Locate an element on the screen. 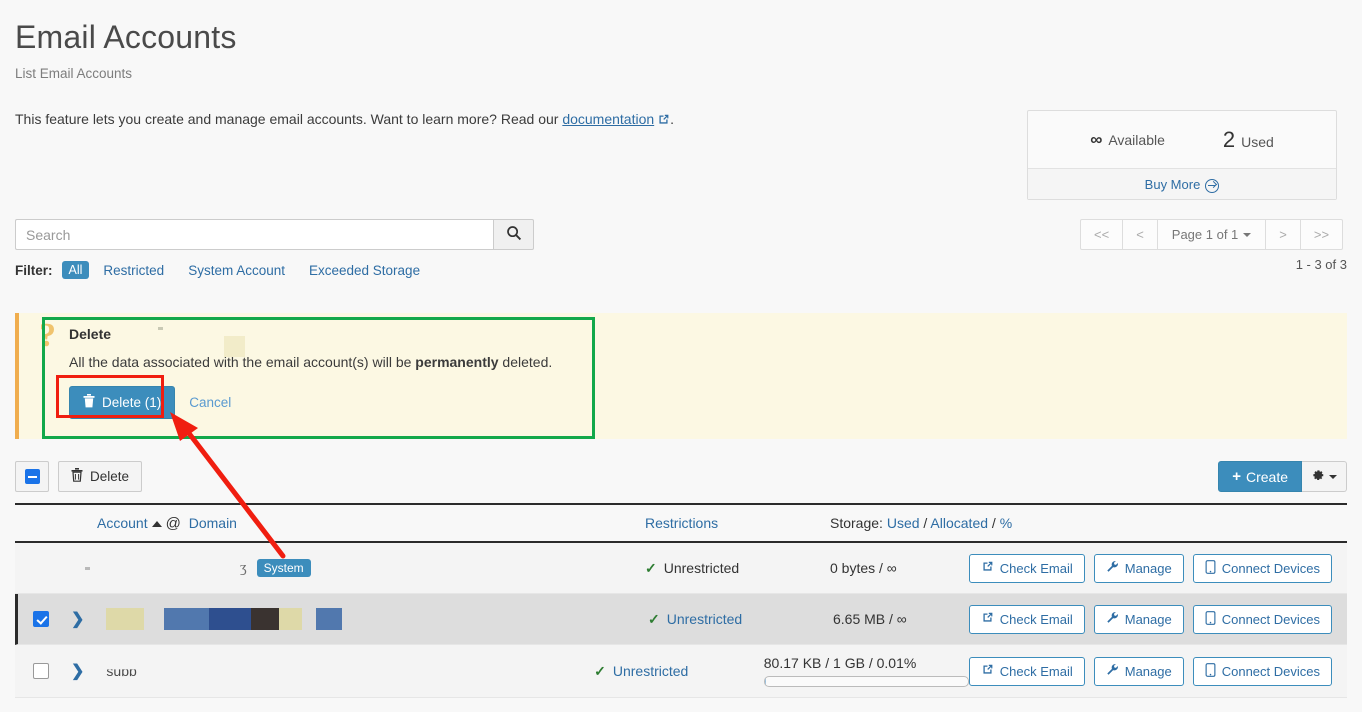 The height and width of the screenshot is (712, 1362). sort-by-domain-link: Domain is located at coordinates (213, 523).